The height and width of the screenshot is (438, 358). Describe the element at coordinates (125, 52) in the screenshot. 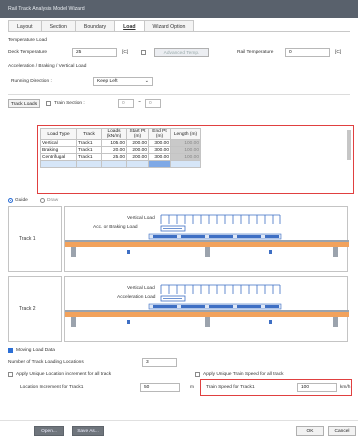

I see `deck-temperature-unit: [C]` at that location.